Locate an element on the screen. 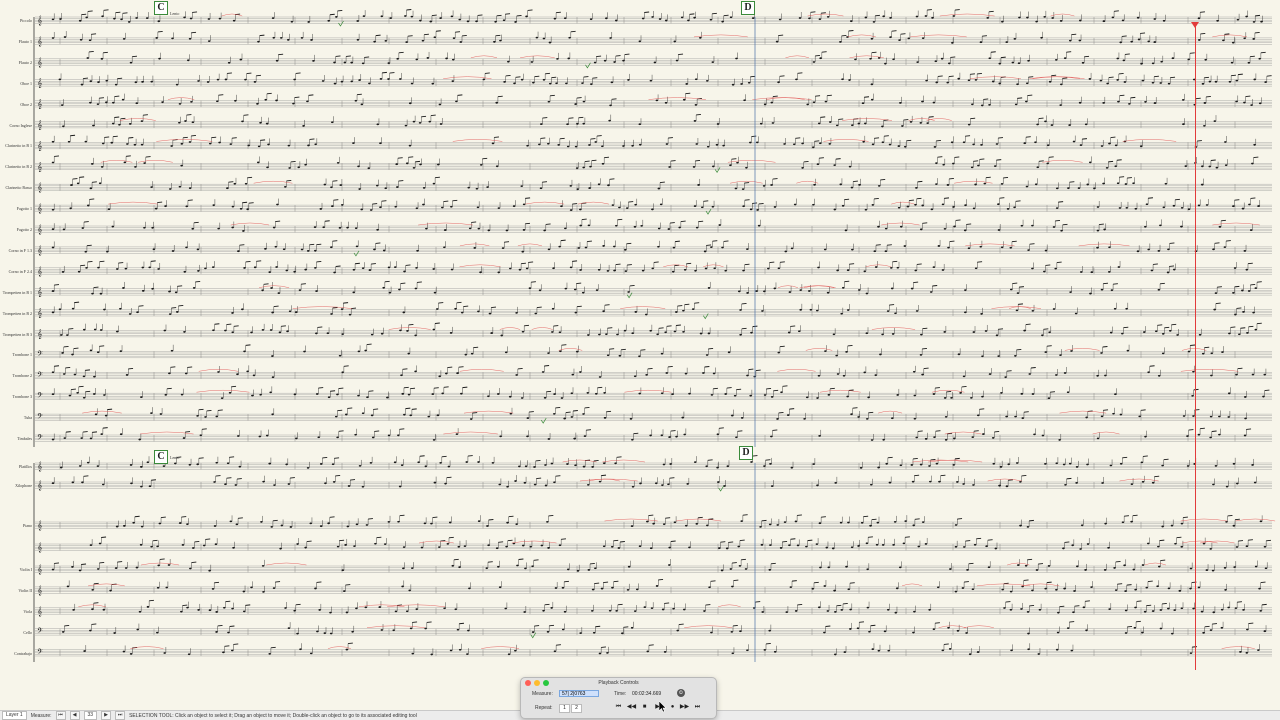 This screenshot has width=1280, height=720. staff-label: Fagotto 2 is located at coordinates (24, 229).